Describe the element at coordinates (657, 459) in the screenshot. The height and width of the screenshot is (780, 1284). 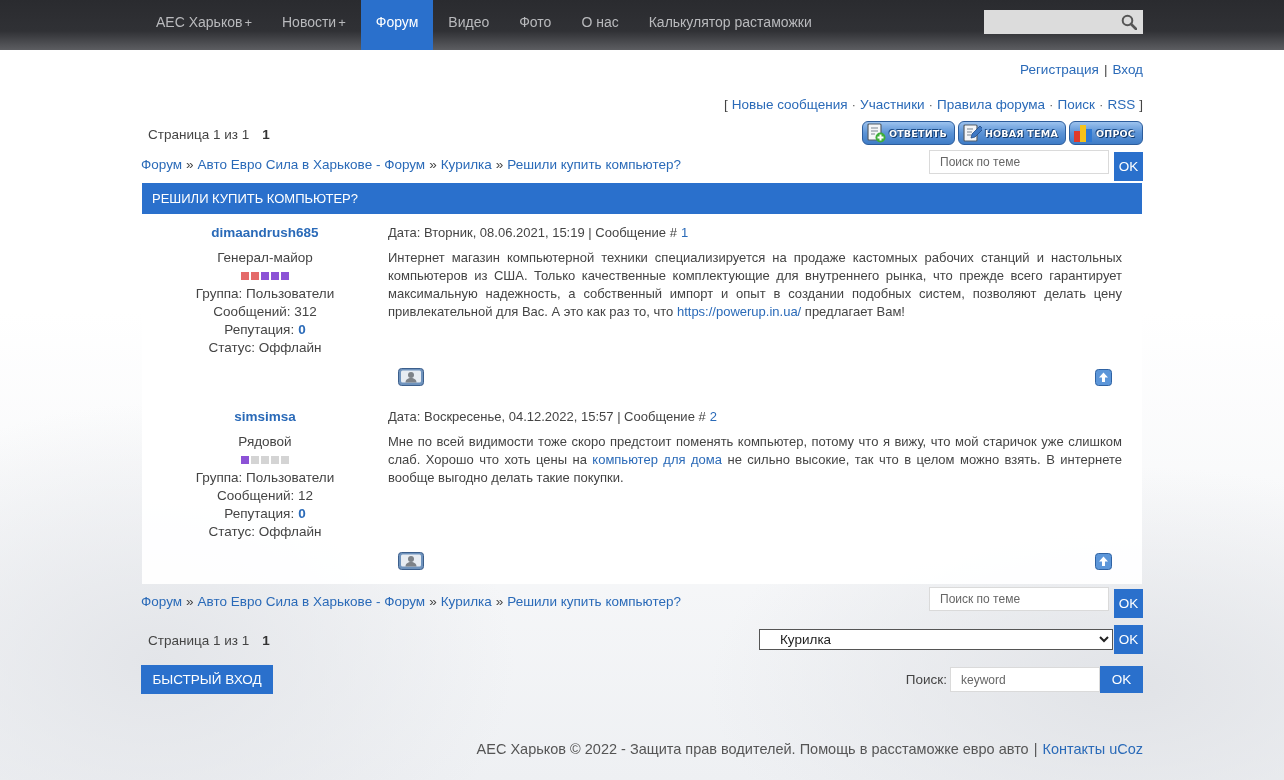
I see `post-link: компьютер для дома` at that location.